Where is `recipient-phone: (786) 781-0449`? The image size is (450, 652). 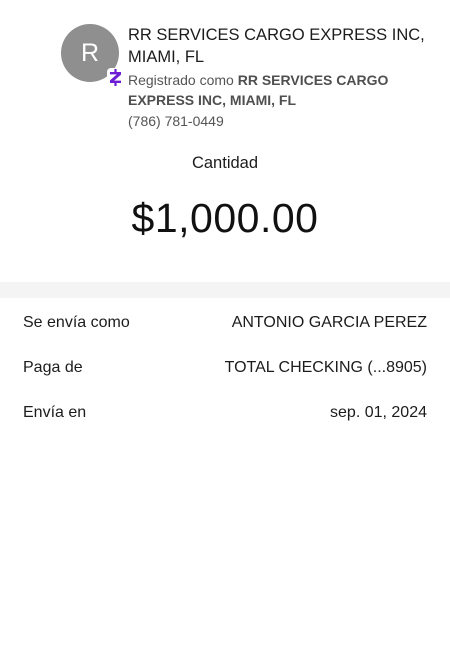 recipient-phone: (786) 781-0449 is located at coordinates (176, 121).